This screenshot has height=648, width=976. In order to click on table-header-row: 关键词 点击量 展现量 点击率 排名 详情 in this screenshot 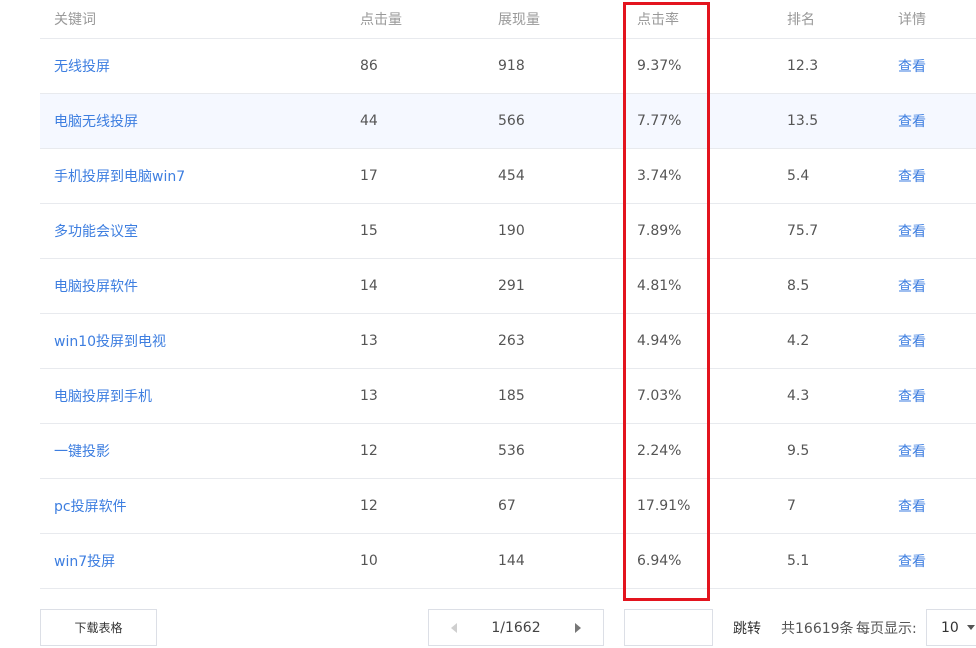, I will do `click(508, 19)`.